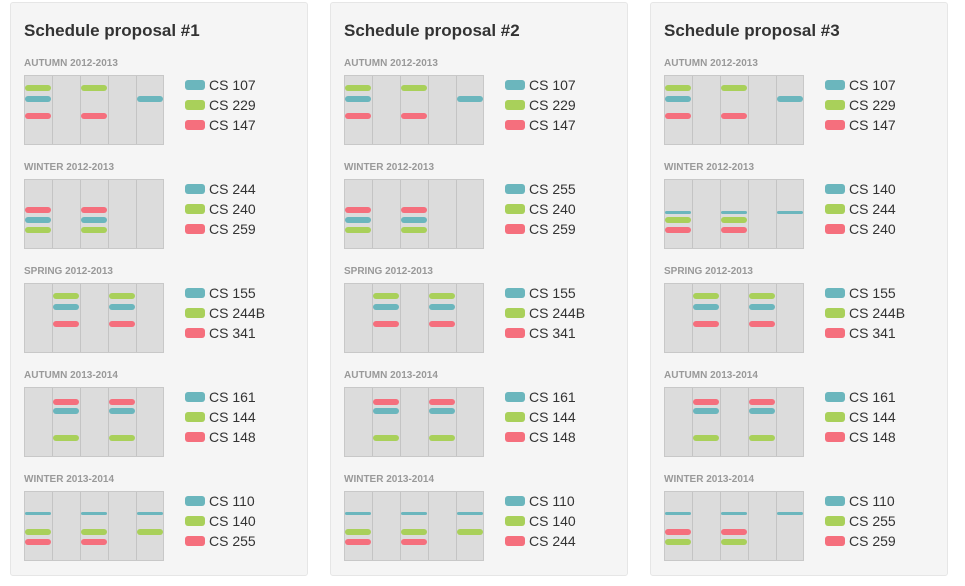 The width and height of the screenshot is (965, 586). Describe the element at coordinates (94, 422) in the screenshot. I see `week-calendar` at that location.